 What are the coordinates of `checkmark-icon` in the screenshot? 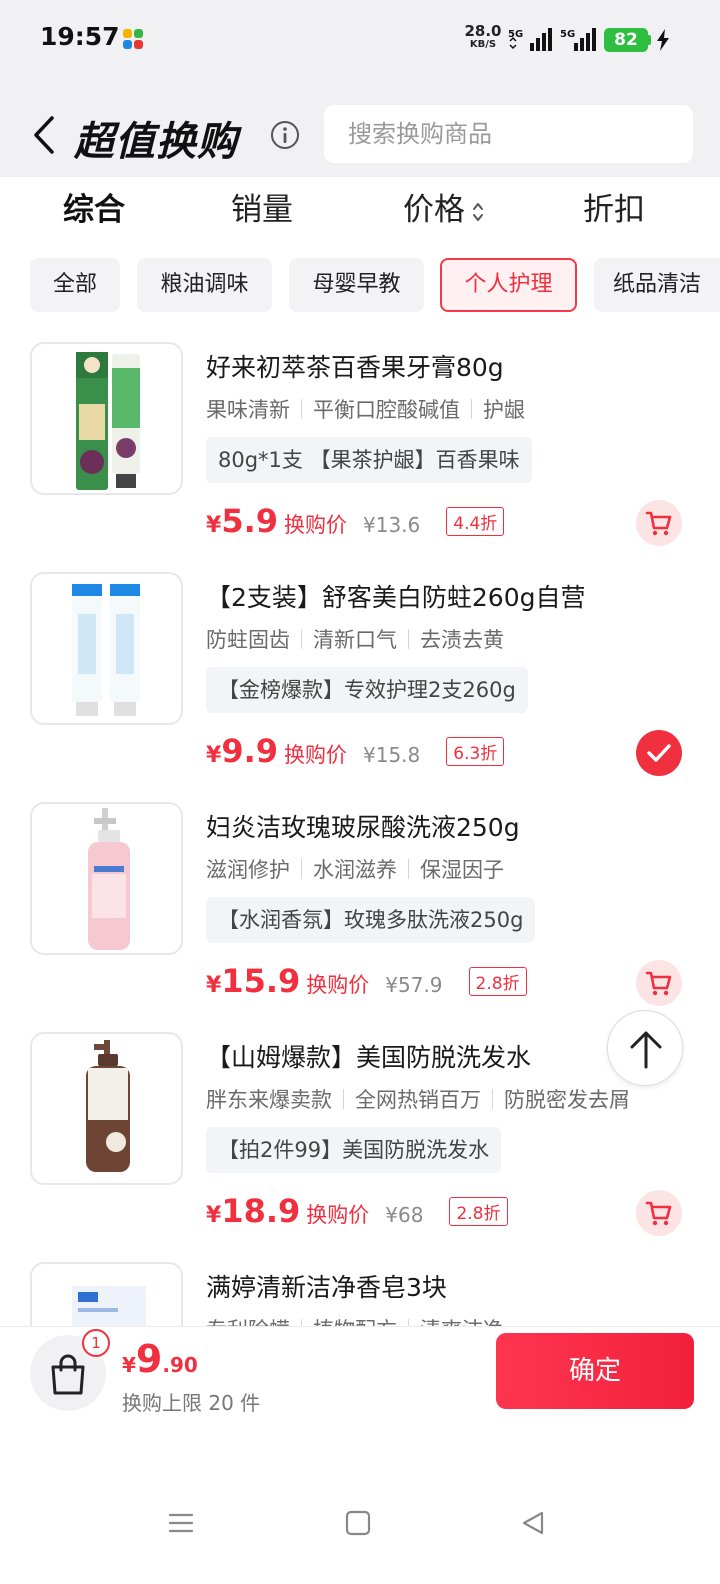 It's located at (659, 753).